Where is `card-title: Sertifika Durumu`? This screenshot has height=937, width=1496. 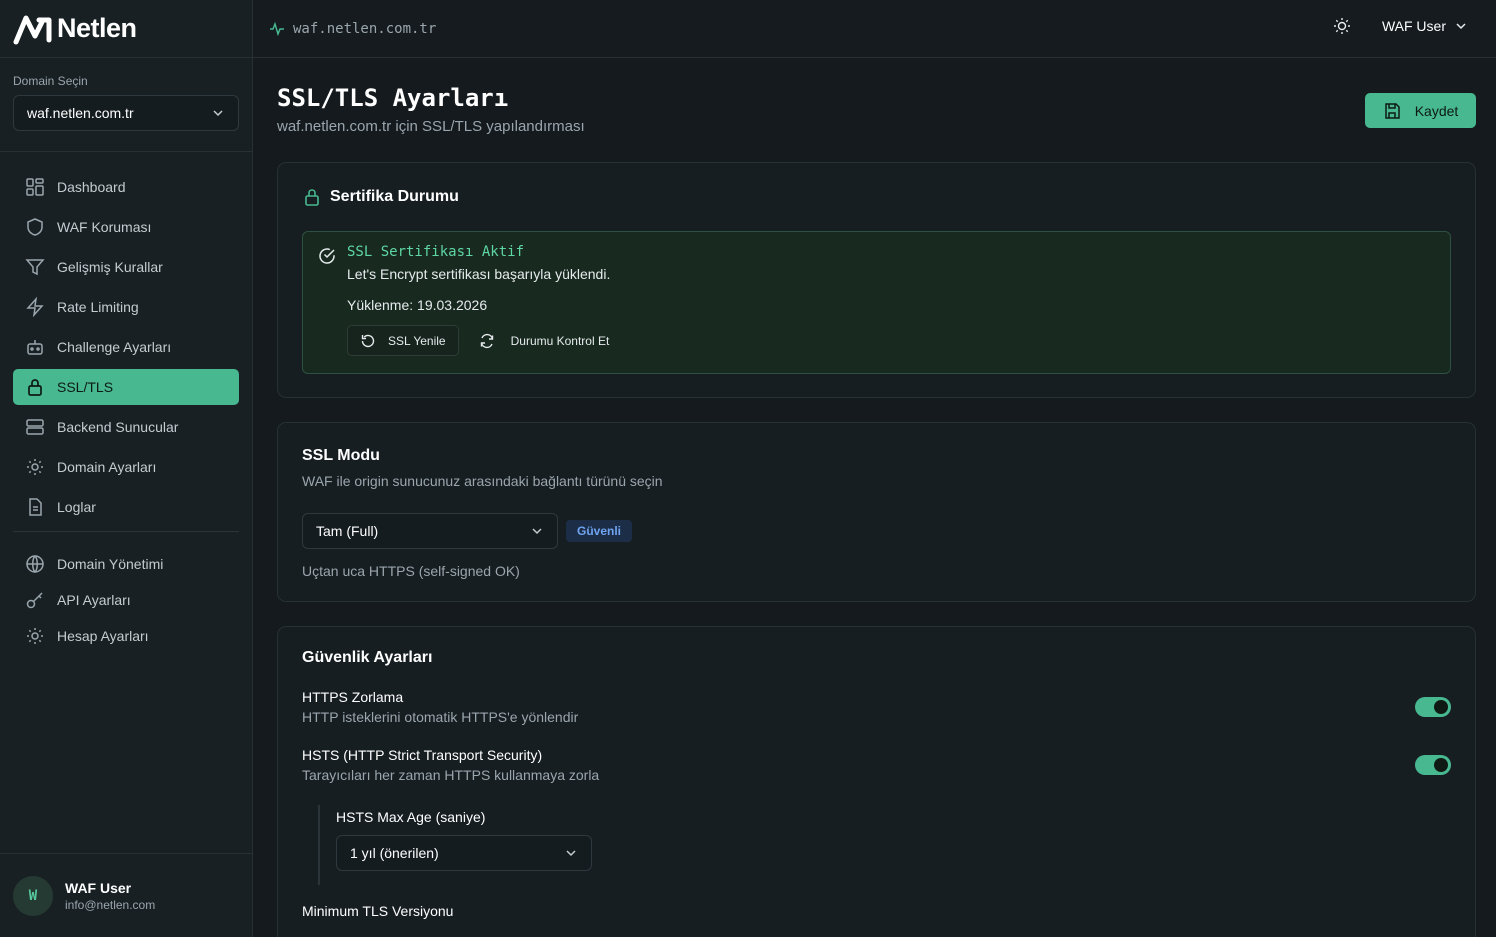
card-title: Sertifika Durumu is located at coordinates (394, 196).